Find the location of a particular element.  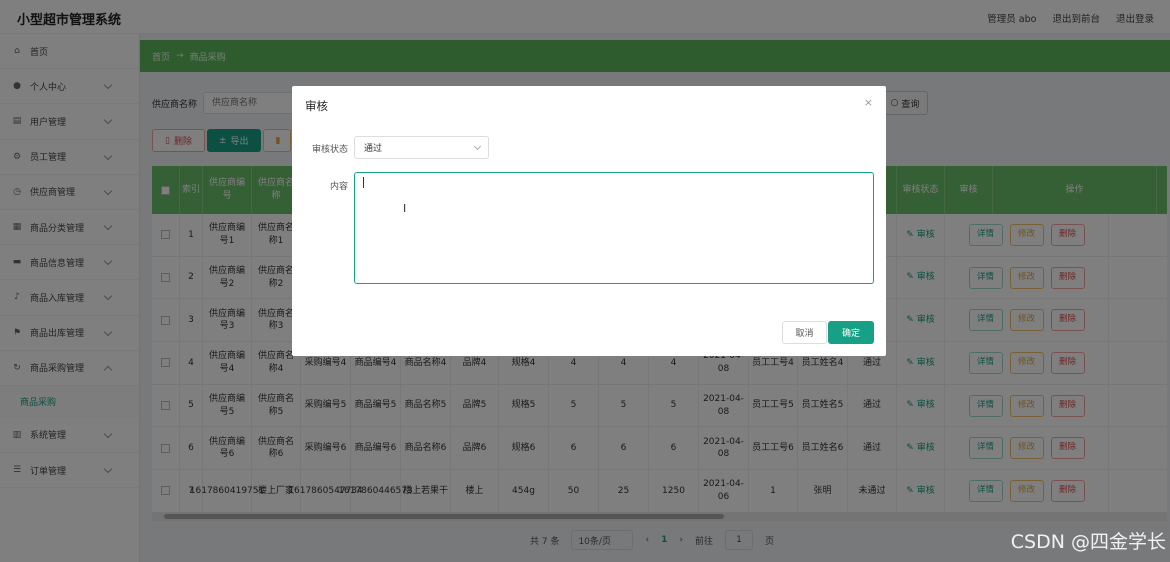

close-icon: × is located at coordinates (868, 102).